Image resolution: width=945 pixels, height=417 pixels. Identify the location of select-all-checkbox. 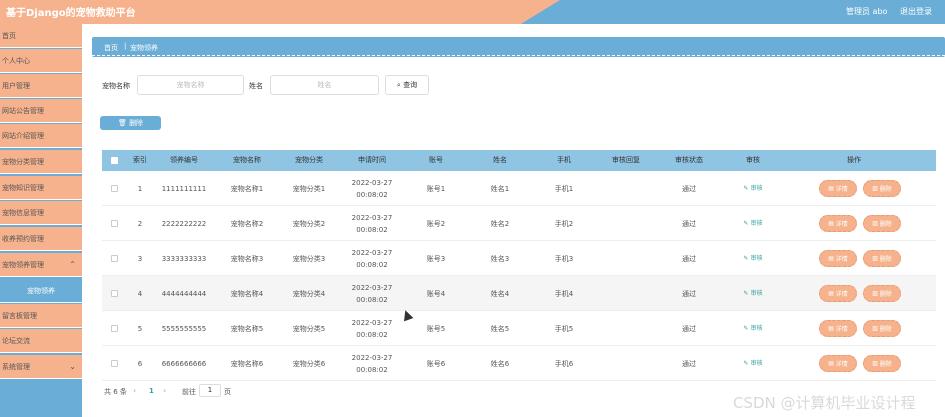
(114, 160).